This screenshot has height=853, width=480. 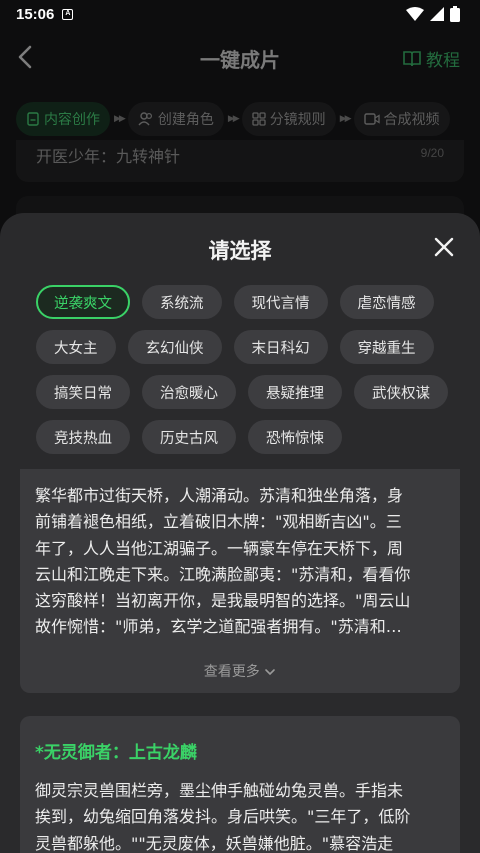 What do you see at coordinates (174, 347) in the screenshot?
I see `genre-chip: 玄幻仙侠` at bounding box center [174, 347].